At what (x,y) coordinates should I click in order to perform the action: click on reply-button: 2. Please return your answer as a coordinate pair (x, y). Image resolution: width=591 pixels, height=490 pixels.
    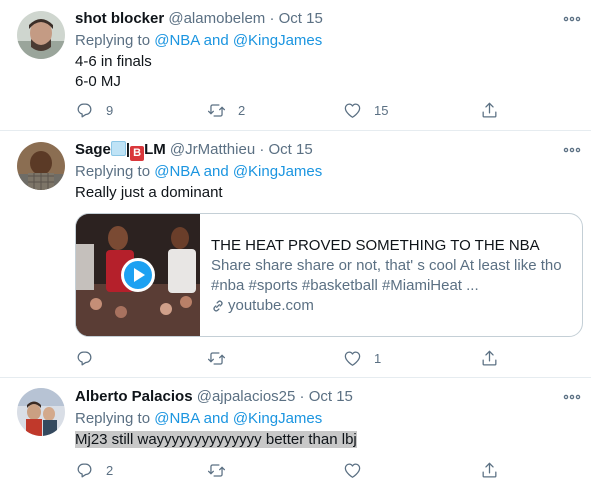
    Looking at the image, I should click on (94, 470).